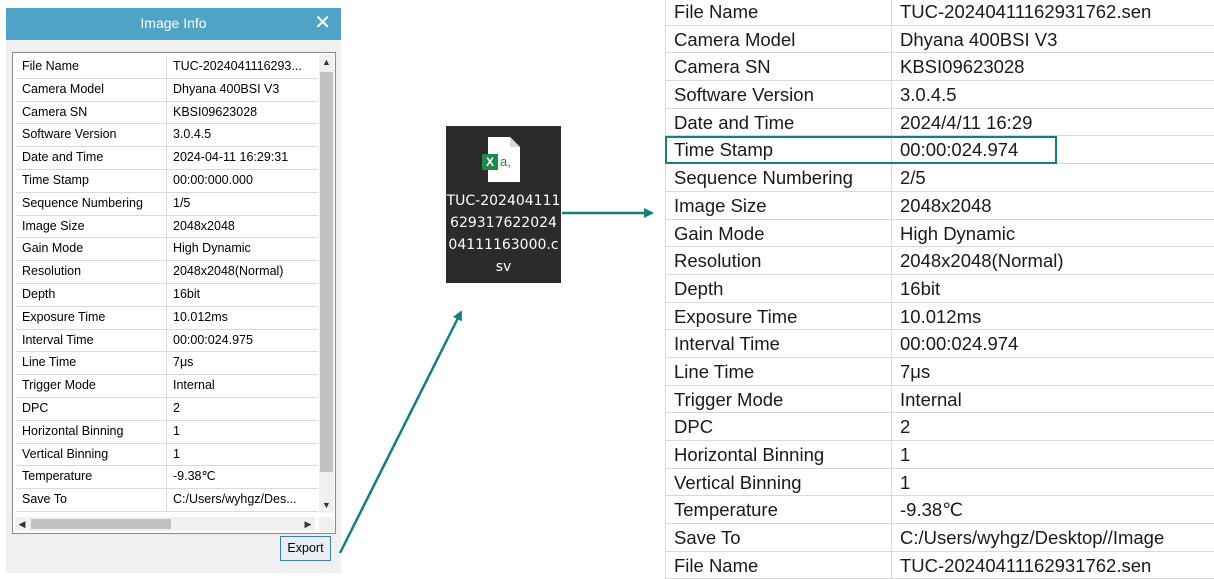 The height and width of the screenshot is (579, 1214). What do you see at coordinates (959, 344) in the screenshot?
I see `table-value-cell: 00:00:024.974` at bounding box center [959, 344].